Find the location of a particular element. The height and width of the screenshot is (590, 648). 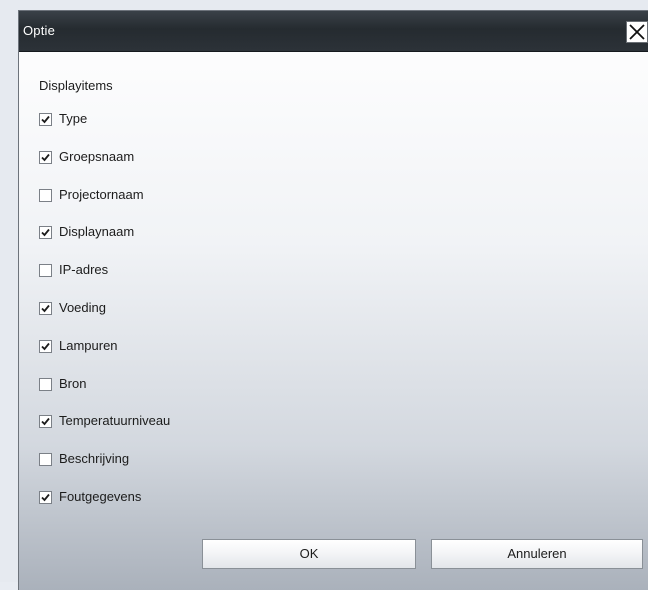

option-item: Voeding is located at coordinates (104, 319).